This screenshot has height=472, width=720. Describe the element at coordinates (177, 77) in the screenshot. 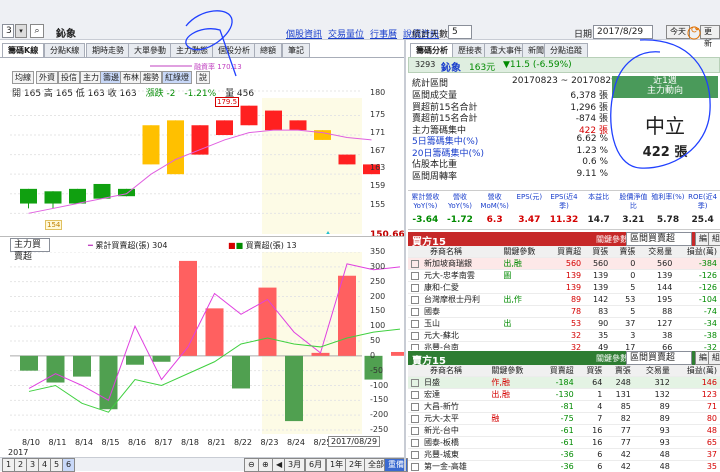

I see `chip-traffic-light: 紅綠燈` at that location.